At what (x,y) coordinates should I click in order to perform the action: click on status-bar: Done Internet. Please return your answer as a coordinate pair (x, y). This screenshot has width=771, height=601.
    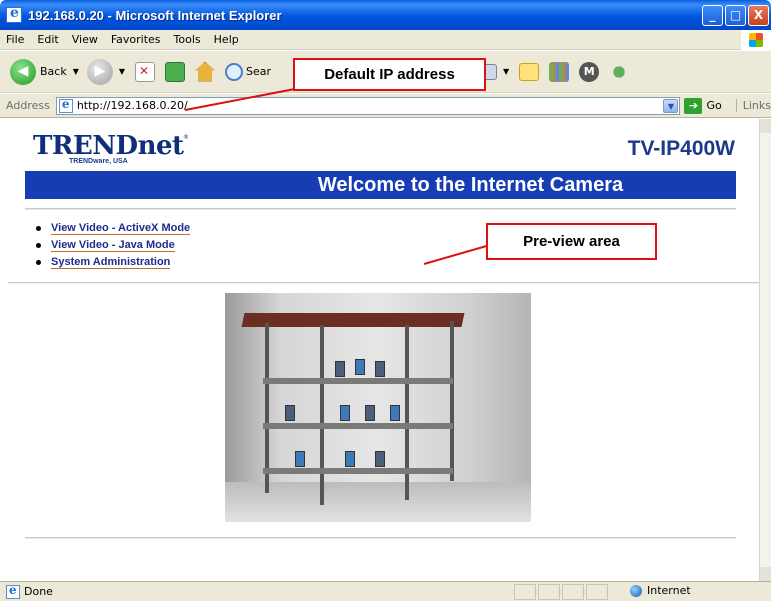
    Looking at the image, I should click on (385, 591).